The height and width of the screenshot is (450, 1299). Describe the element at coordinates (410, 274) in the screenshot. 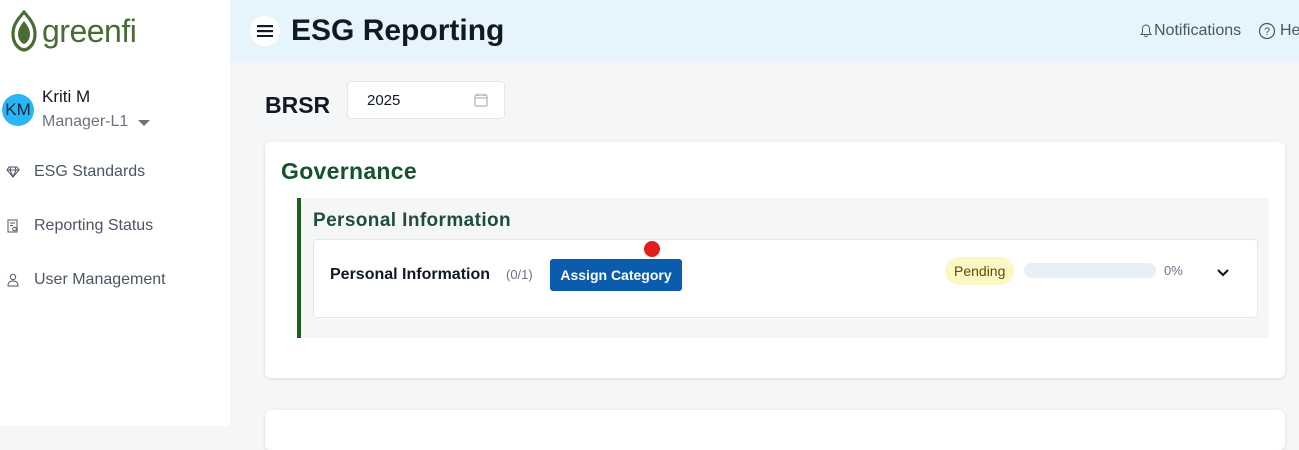

I see `item-title: Personal Information` at that location.